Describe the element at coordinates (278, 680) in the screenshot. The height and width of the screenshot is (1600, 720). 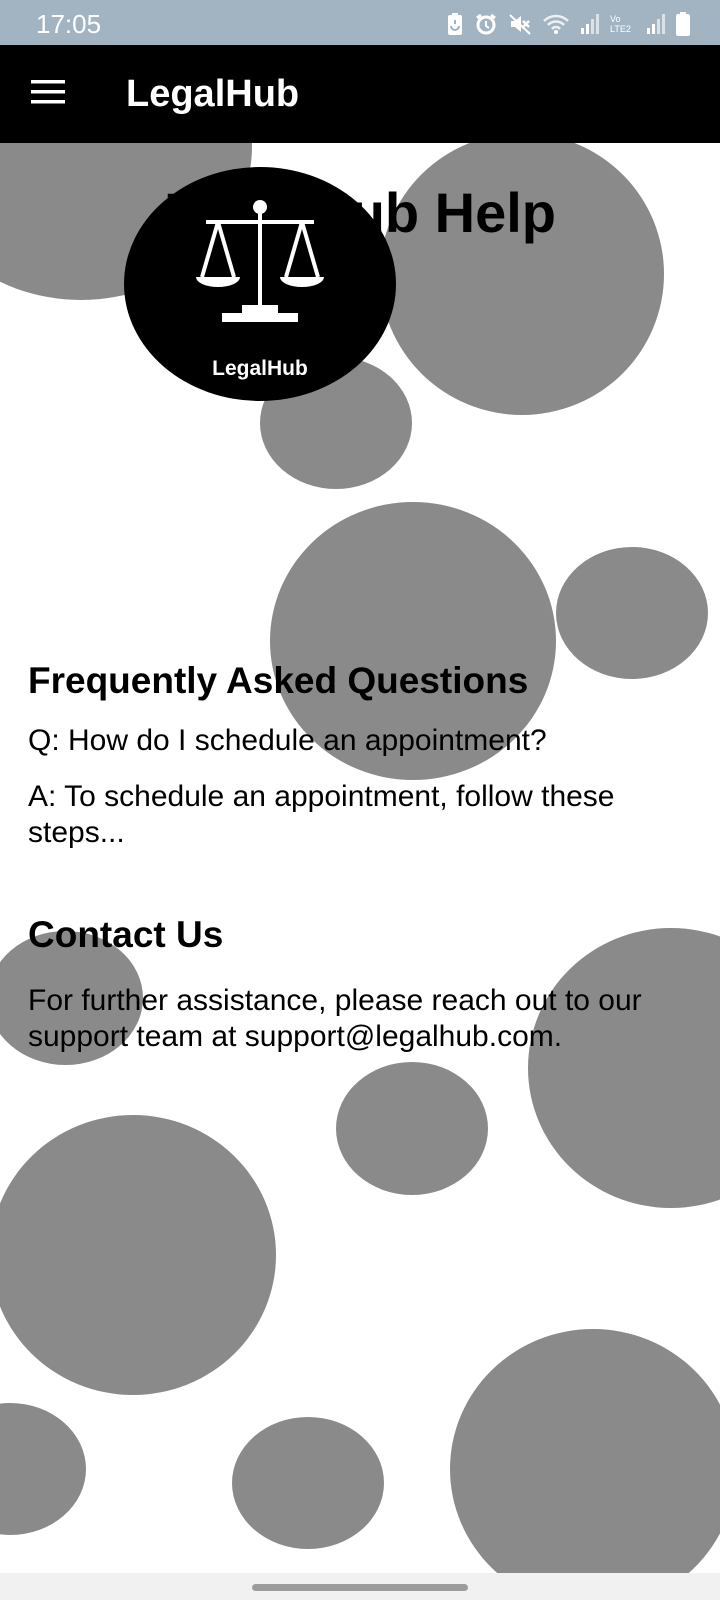
I see `faq-heading: Frequently Asked Questions` at that location.